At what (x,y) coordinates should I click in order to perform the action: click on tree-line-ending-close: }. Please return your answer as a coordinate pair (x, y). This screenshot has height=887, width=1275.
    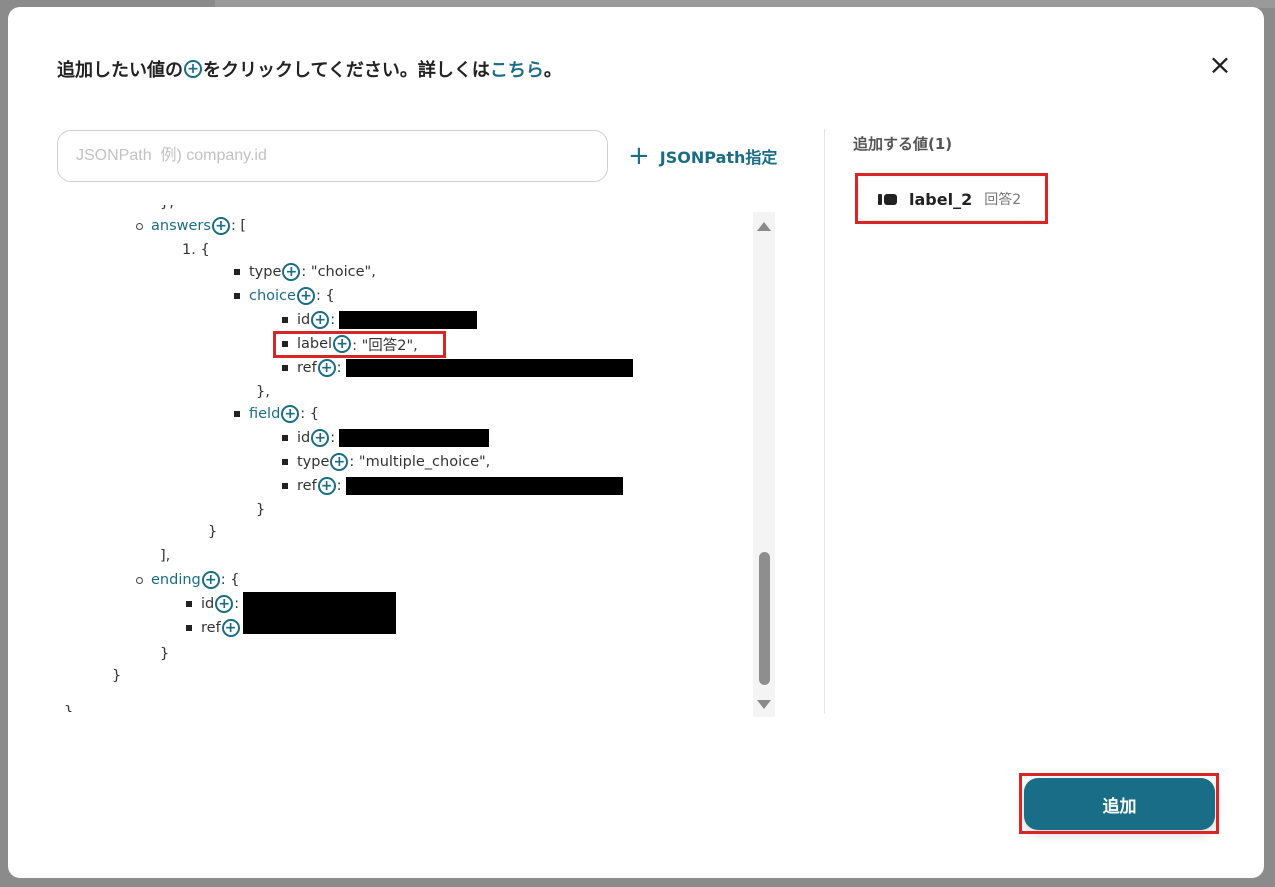
    Looking at the image, I should click on (164, 654).